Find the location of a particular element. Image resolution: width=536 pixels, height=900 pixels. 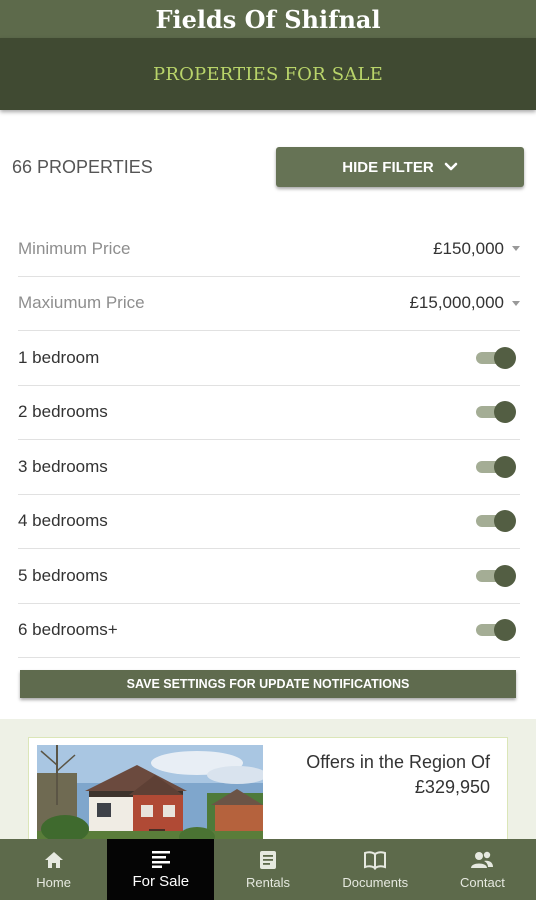

bedroom-row-4: 4 bedrooms is located at coordinates (269, 522).